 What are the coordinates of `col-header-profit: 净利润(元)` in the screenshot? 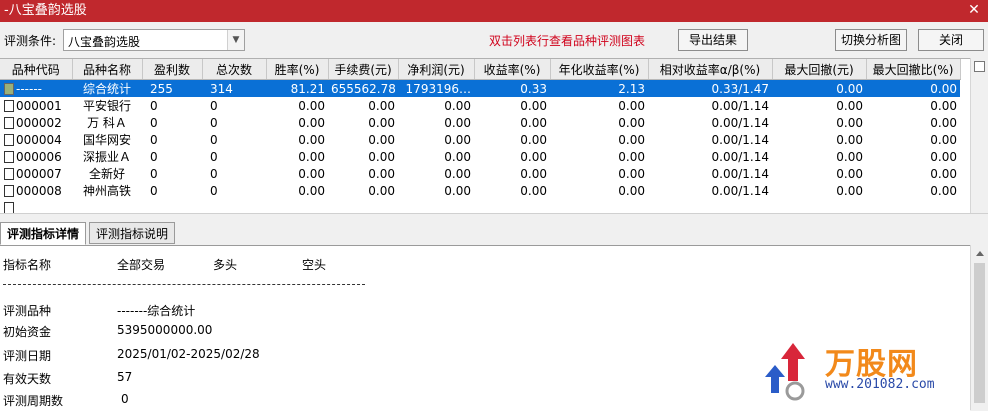 It's located at (436, 69).